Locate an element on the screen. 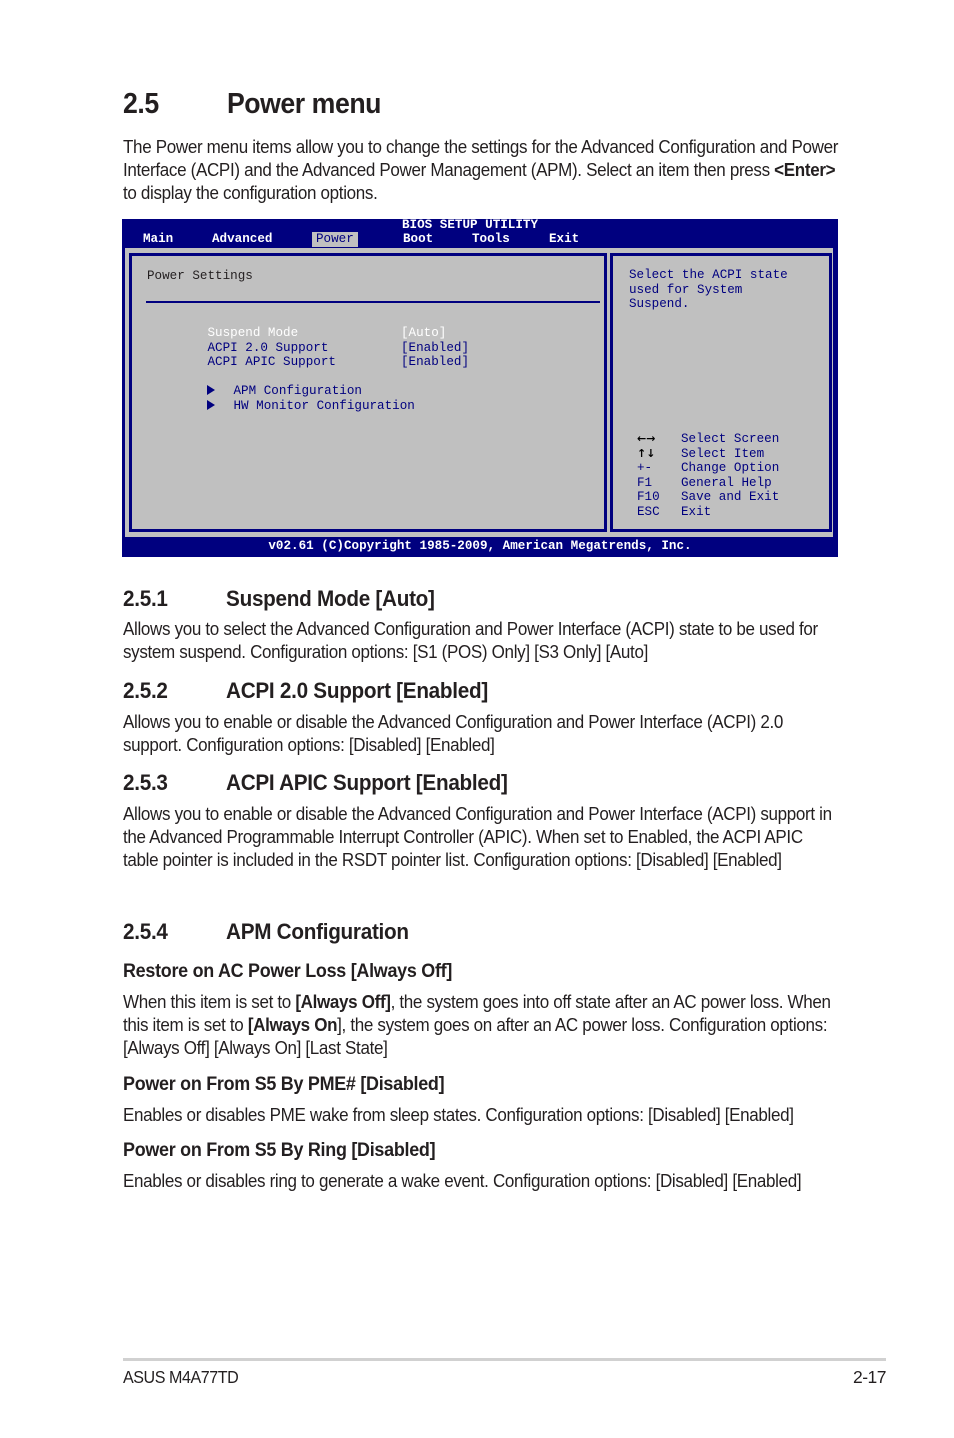 The height and width of the screenshot is (1438, 954). bios-tab-exit: Exit is located at coordinates (564, 239).